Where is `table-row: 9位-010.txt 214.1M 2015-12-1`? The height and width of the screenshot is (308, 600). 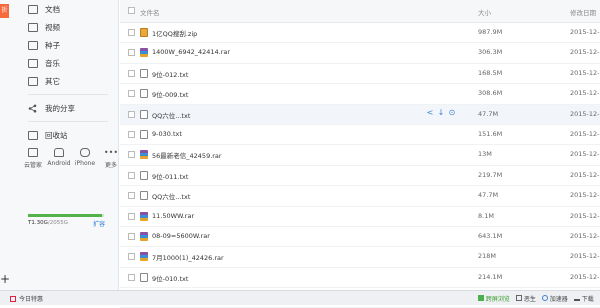
table-row: 9位-010.txt 214.1M 2015-12-1 is located at coordinates (360, 278).